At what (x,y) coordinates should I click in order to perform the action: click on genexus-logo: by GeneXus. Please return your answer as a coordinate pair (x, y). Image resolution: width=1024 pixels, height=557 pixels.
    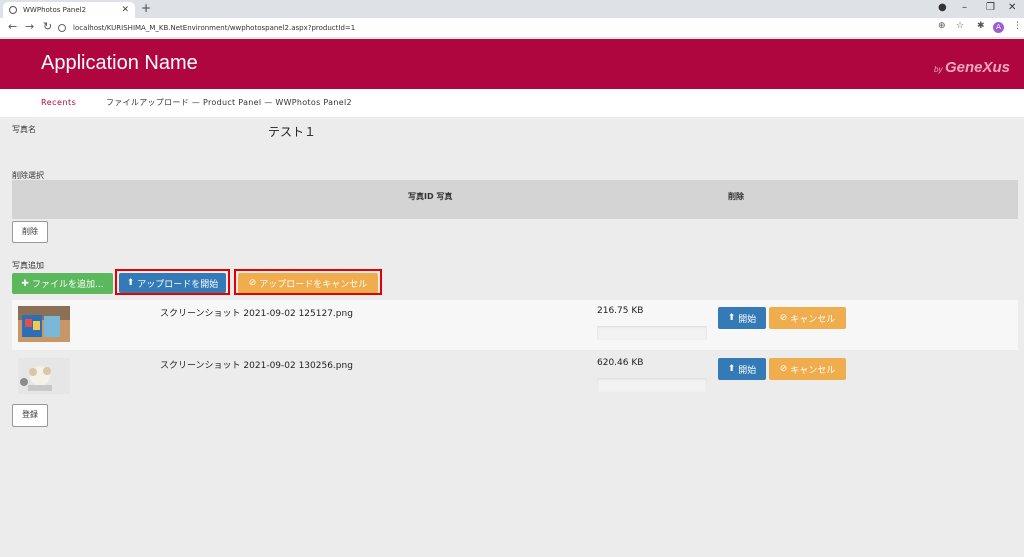
    Looking at the image, I should click on (972, 67).